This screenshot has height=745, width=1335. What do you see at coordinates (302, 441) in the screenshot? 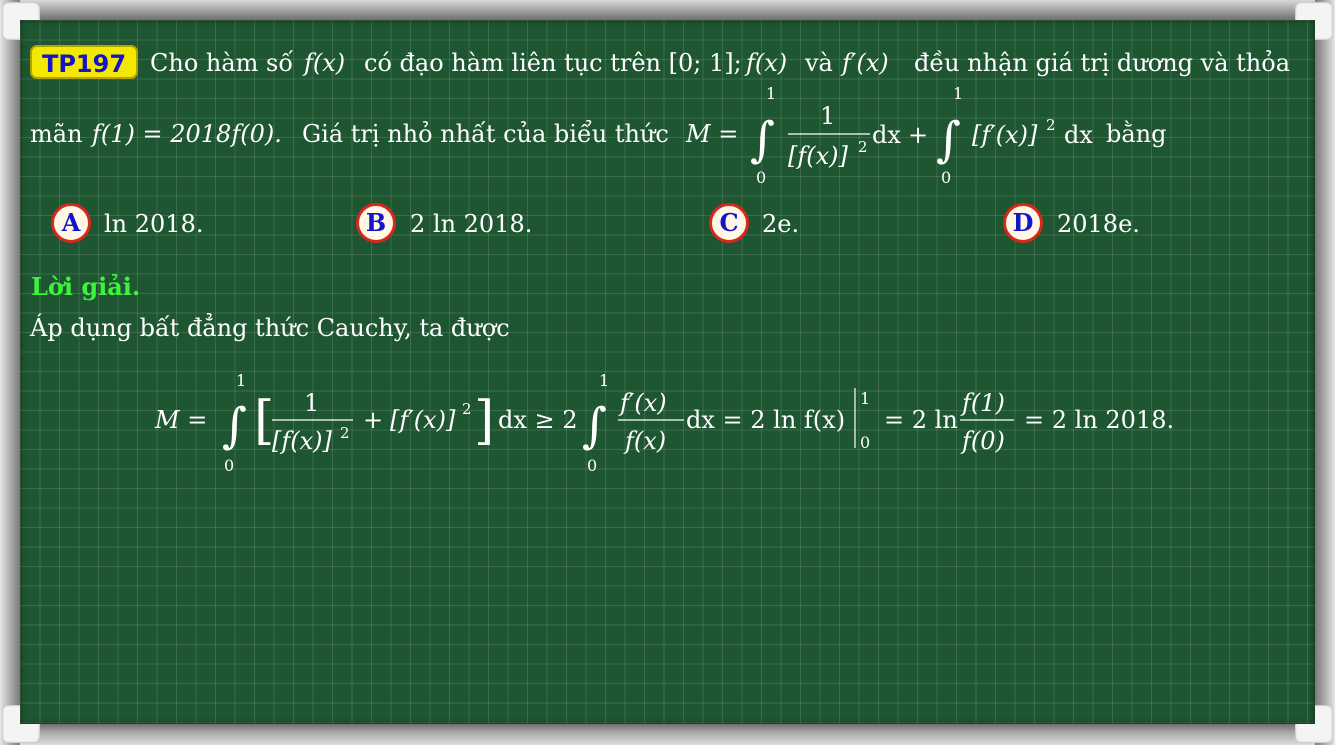
I see `solution-fraction-den: [f(x)]` at bounding box center [302, 441].